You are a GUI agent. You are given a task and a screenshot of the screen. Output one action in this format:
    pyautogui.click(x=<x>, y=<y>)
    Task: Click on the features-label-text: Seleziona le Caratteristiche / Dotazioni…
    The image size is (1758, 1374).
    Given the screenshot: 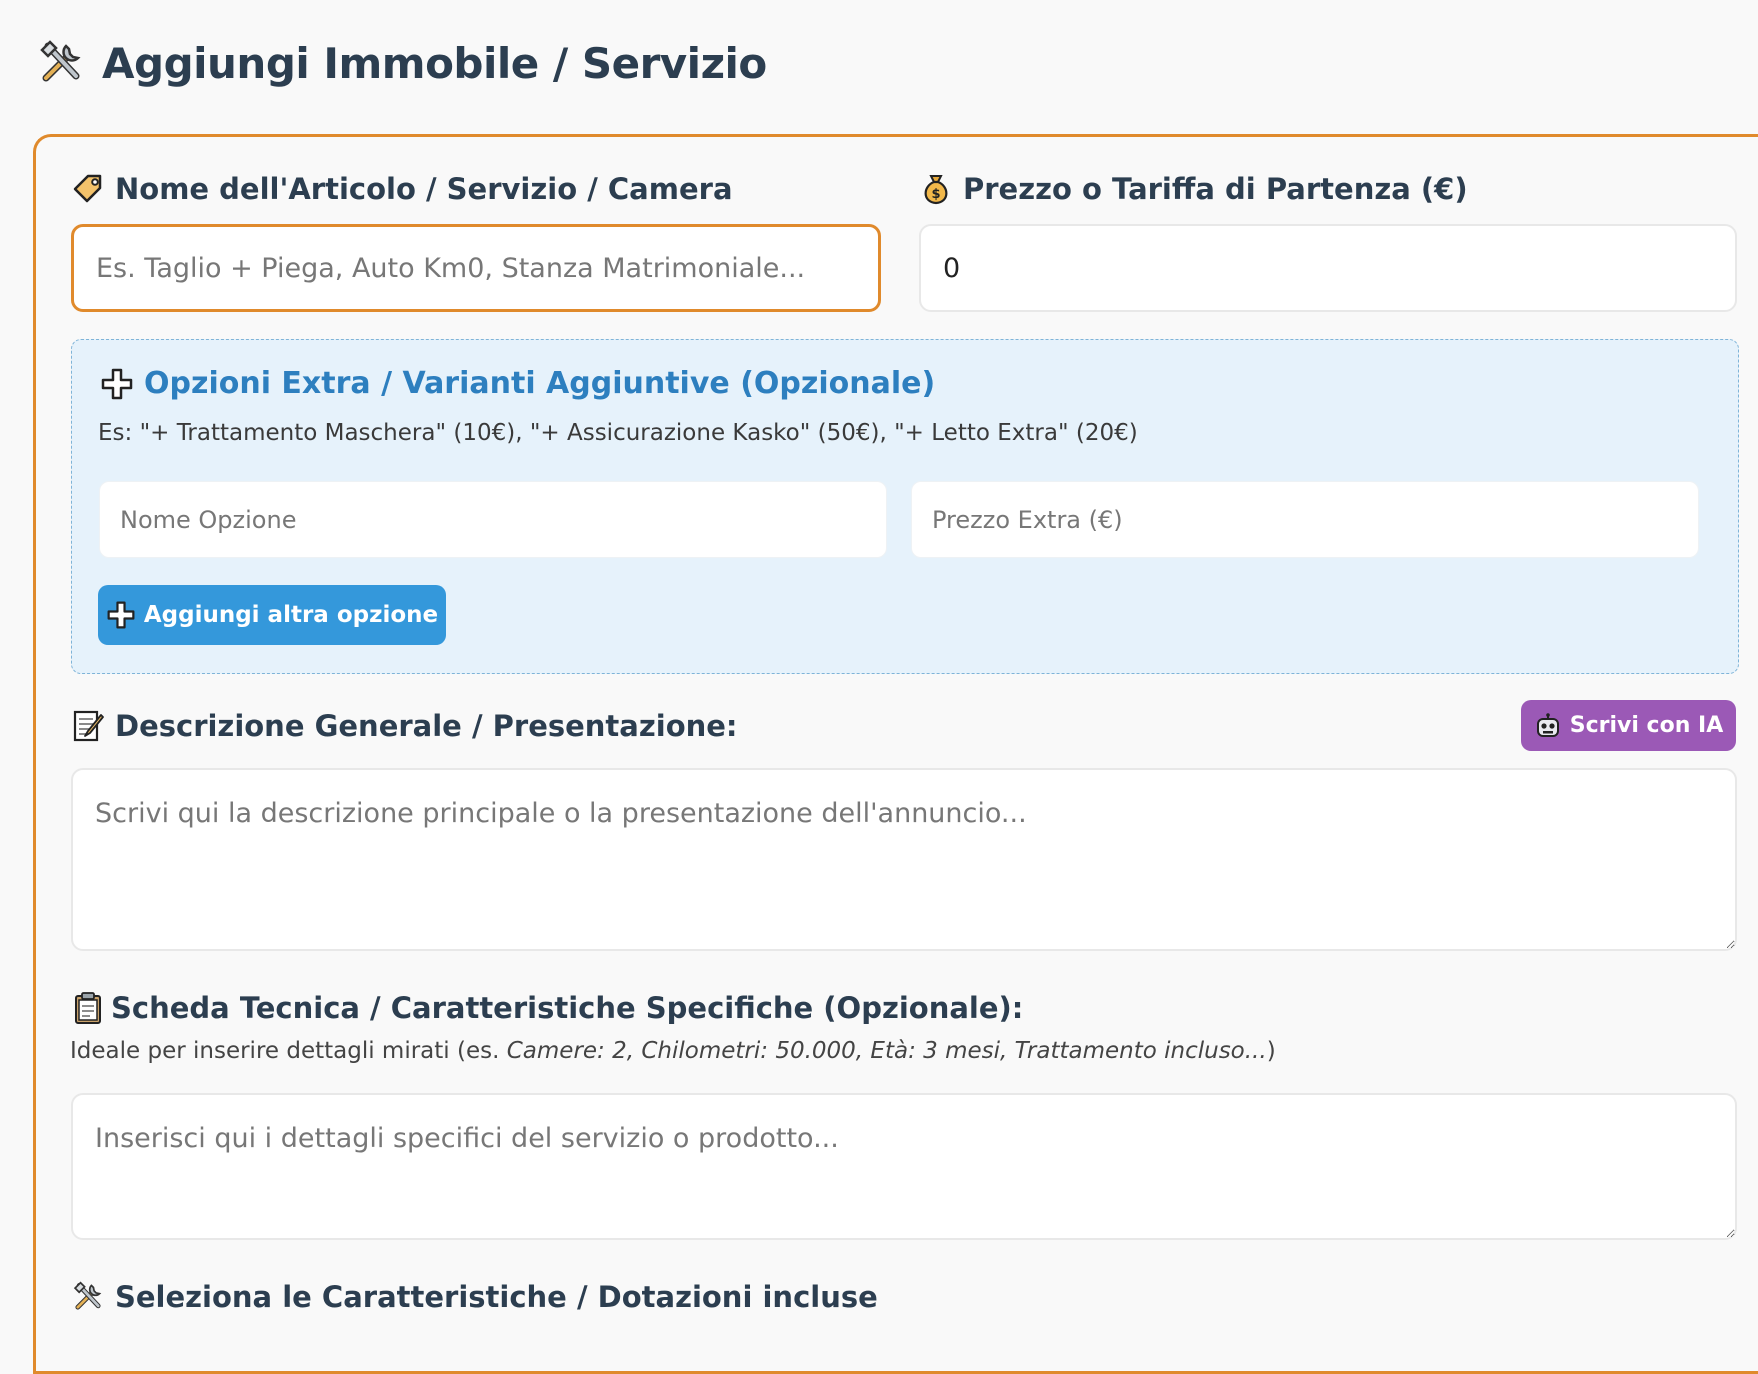 What is the action you would take?
    pyautogui.click(x=496, y=1297)
    